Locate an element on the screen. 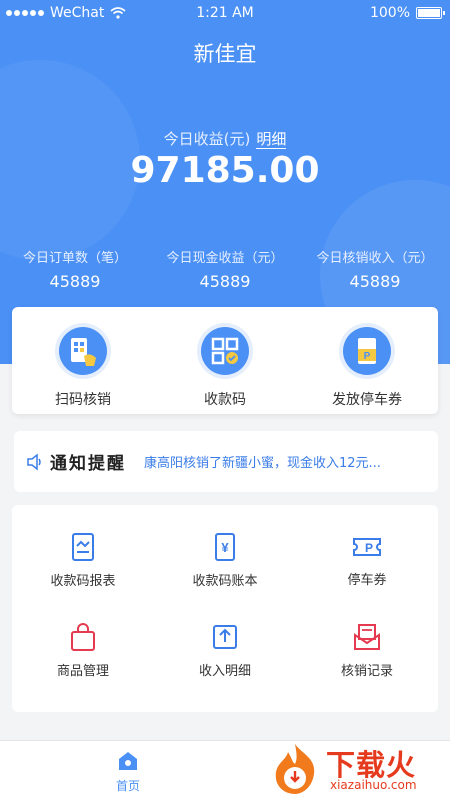  quick-actions-card: 扫码核销 收款码 P 发放停车券 is located at coordinates (225, 360).